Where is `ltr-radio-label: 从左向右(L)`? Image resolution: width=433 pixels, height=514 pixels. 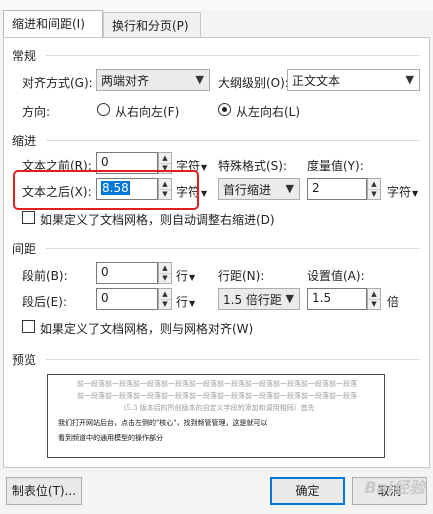
ltr-radio-label: 从左向右(L) is located at coordinates (268, 111).